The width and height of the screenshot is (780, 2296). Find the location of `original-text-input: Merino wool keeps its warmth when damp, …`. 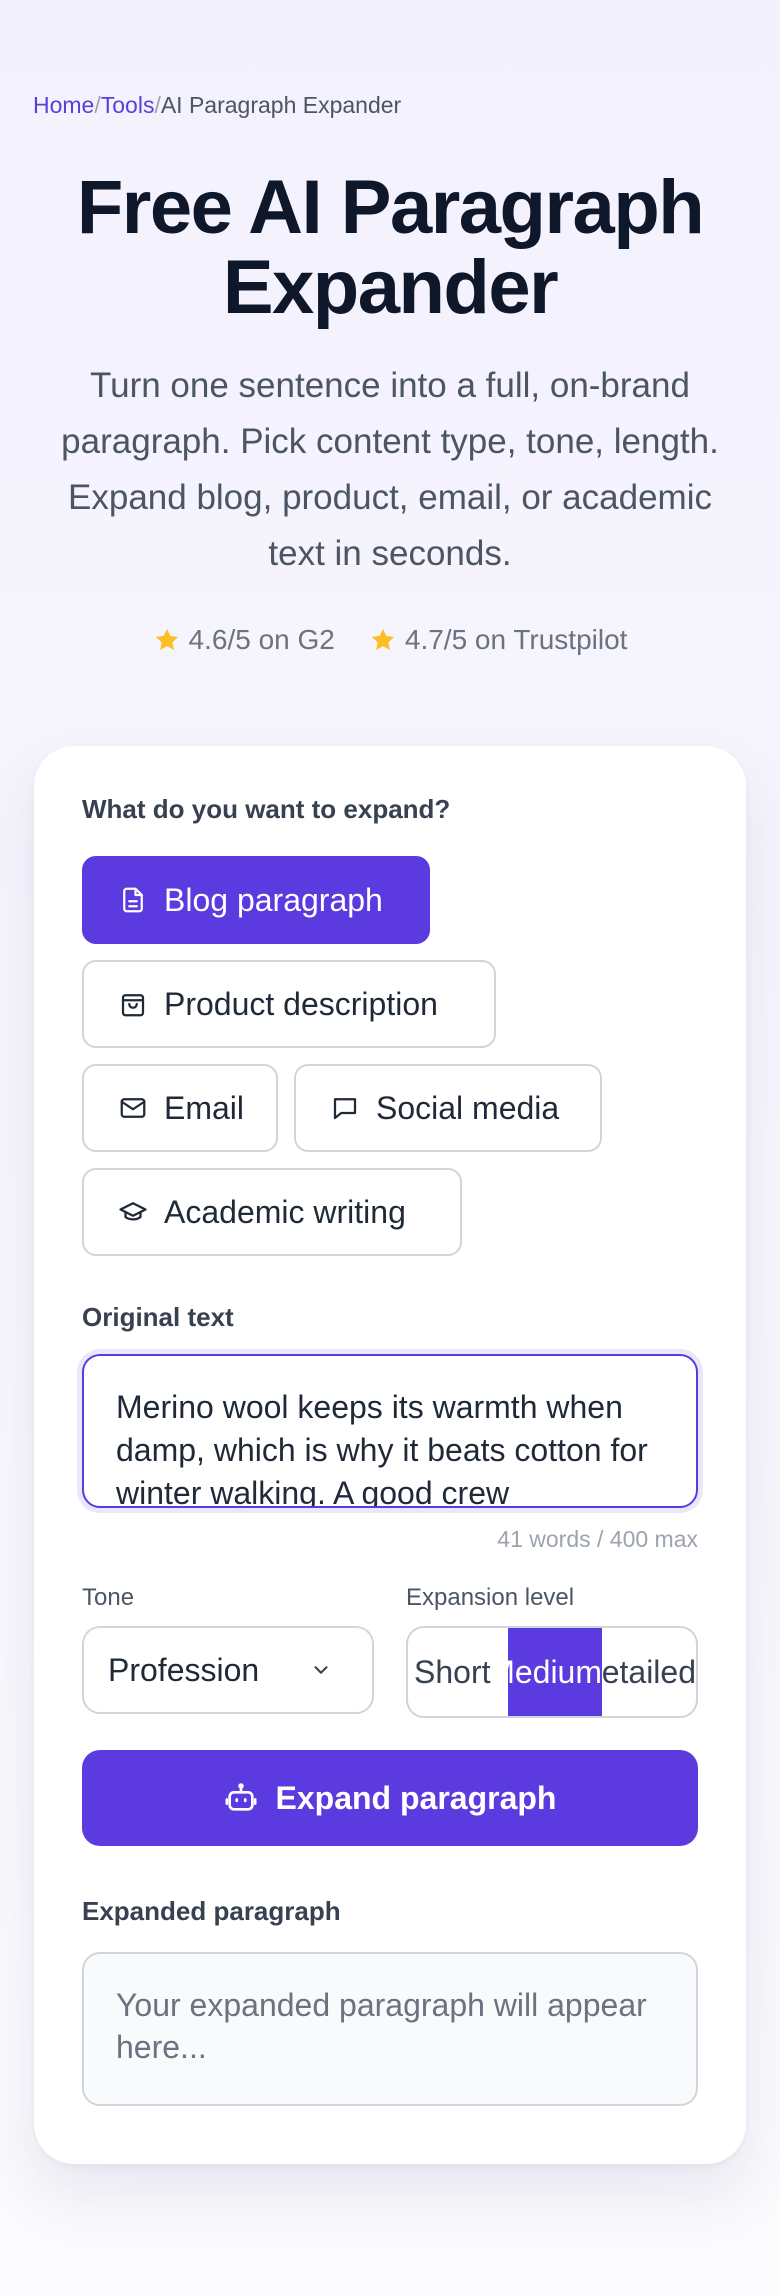

original-text-input: Merino wool keeps its warmth when damp, … is located at coordinates (390, 1431).